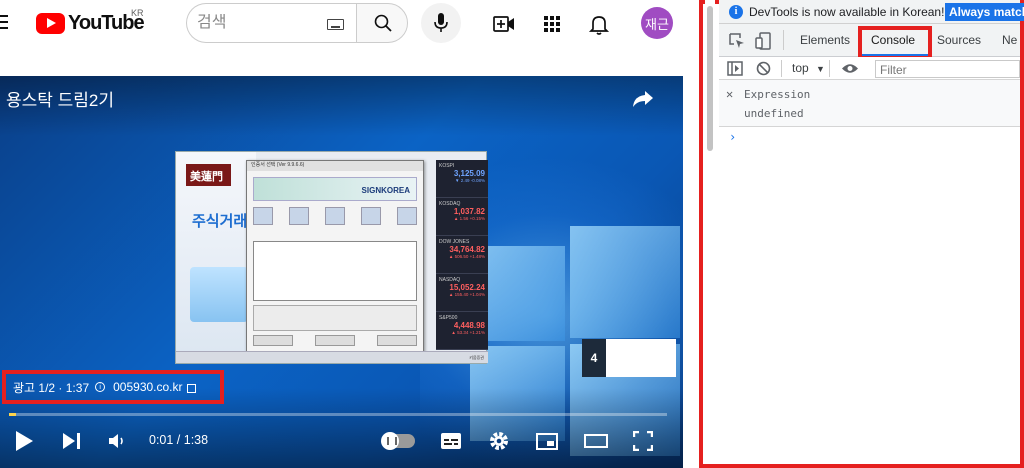 This screenshot has height=468, width=1024. What do you see at coordinates (729, 94) in the screenshot?
I see `close-icon: ✕` at bounding box center [729, 94].